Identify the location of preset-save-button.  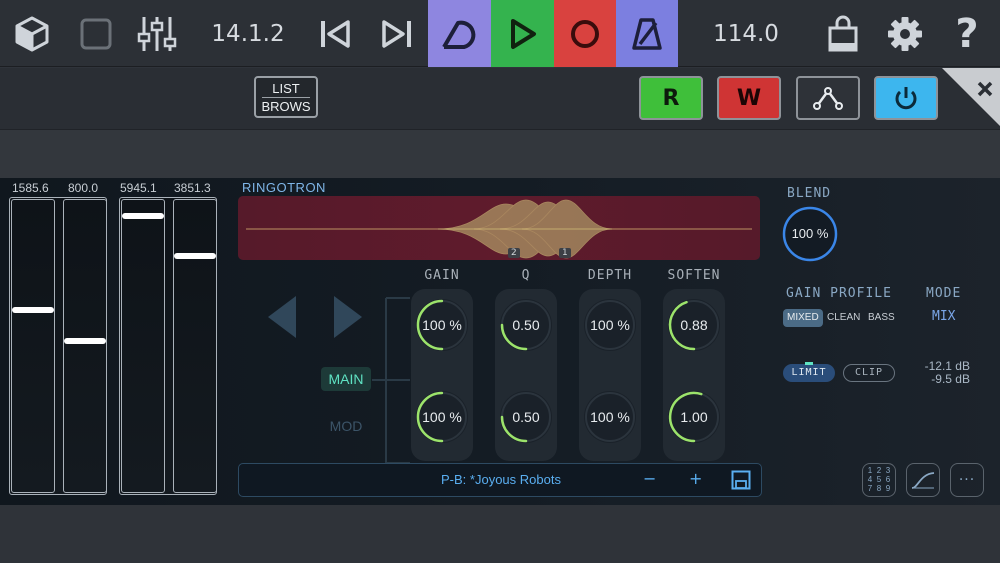
(741, 482).